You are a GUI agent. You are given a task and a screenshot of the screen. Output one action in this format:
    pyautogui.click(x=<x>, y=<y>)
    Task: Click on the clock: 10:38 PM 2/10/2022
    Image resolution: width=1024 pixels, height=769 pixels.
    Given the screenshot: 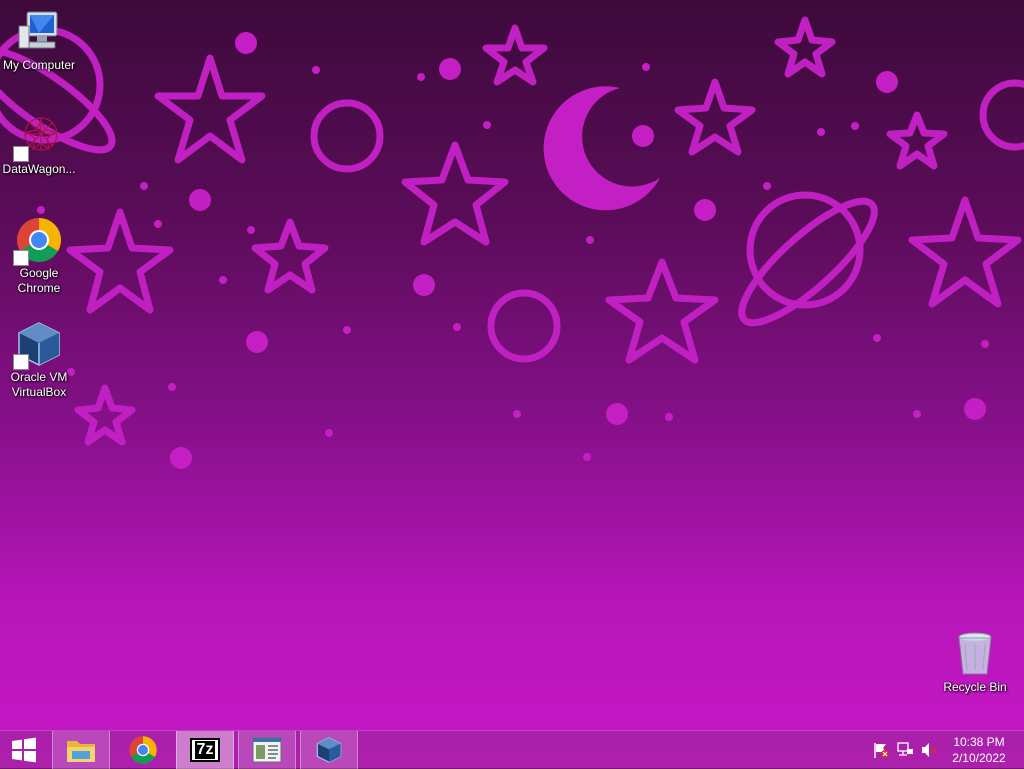 What is the action you would take?
    pyautogui.click(x=979, y=750)
    